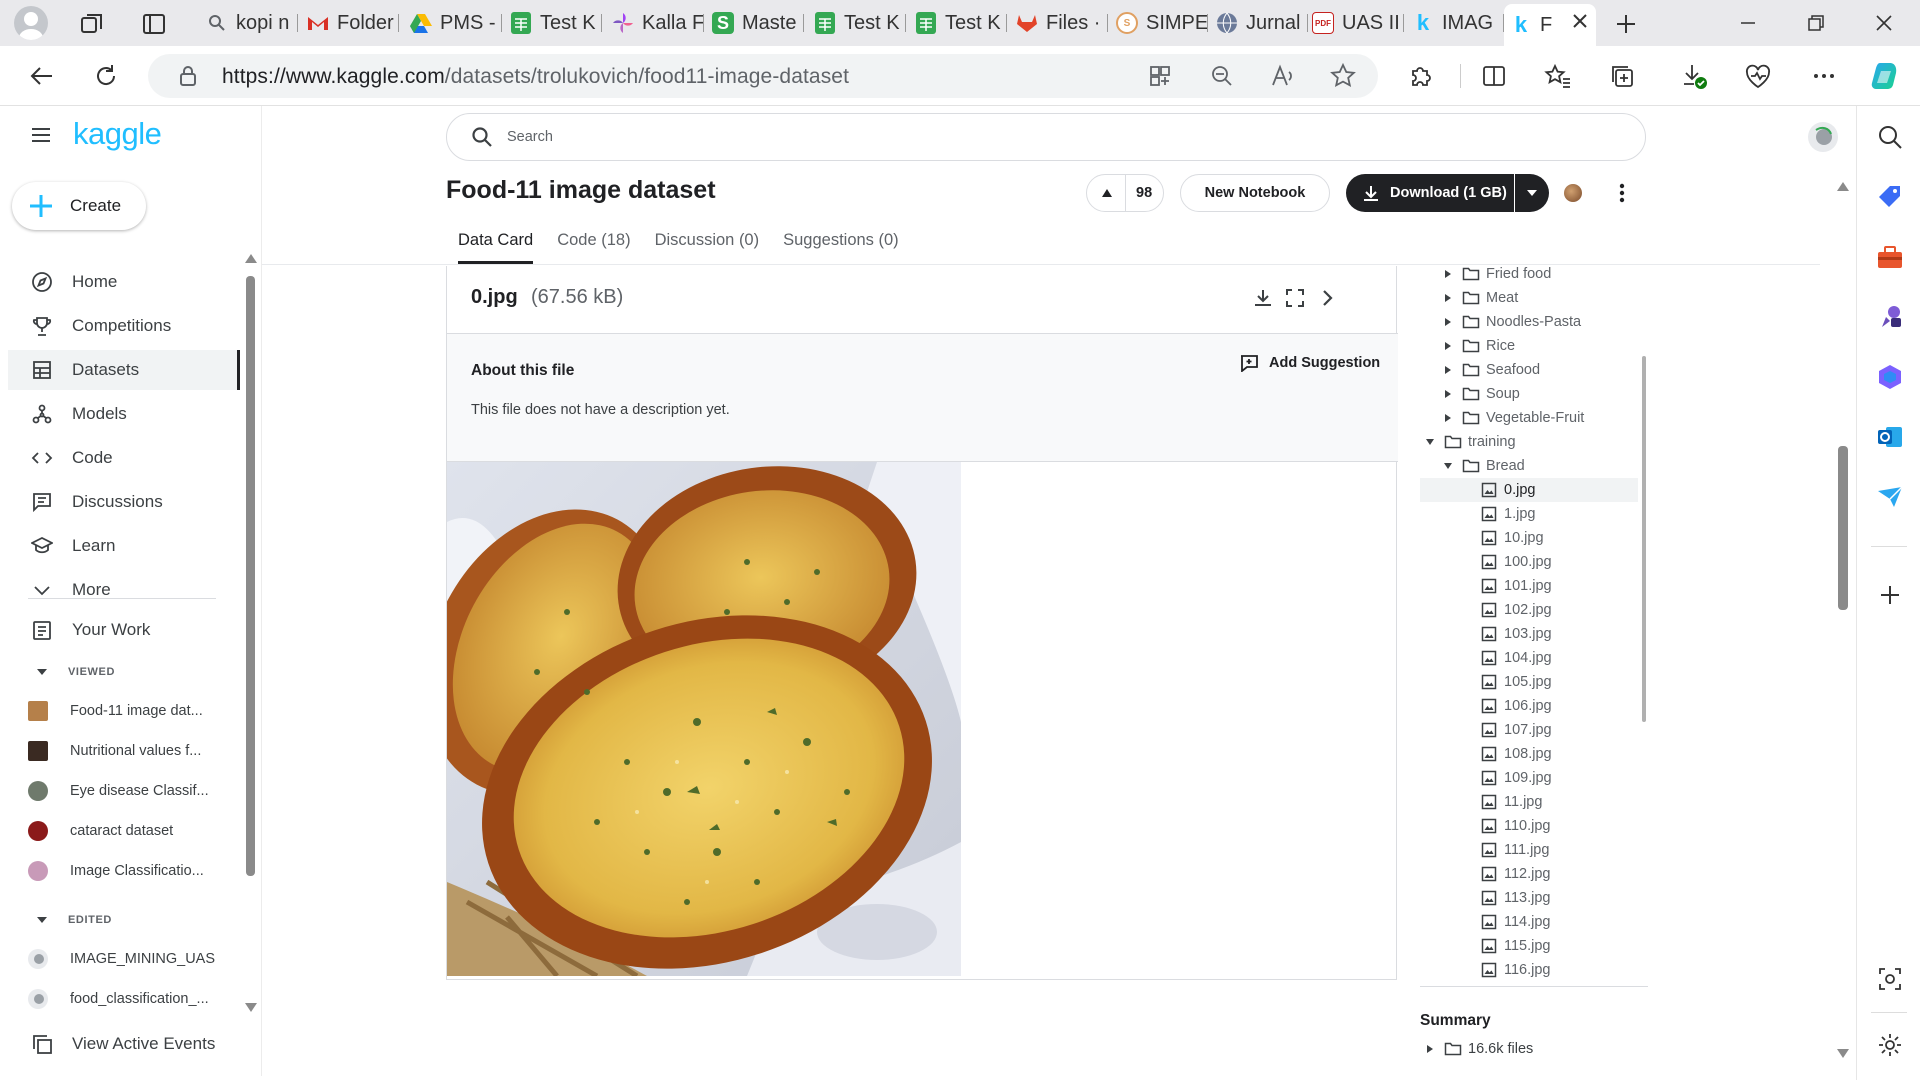 This screenshot has width=1920, height=1080. I want to click on tab-suggestions: Suggestions (0), so click(841, 248).